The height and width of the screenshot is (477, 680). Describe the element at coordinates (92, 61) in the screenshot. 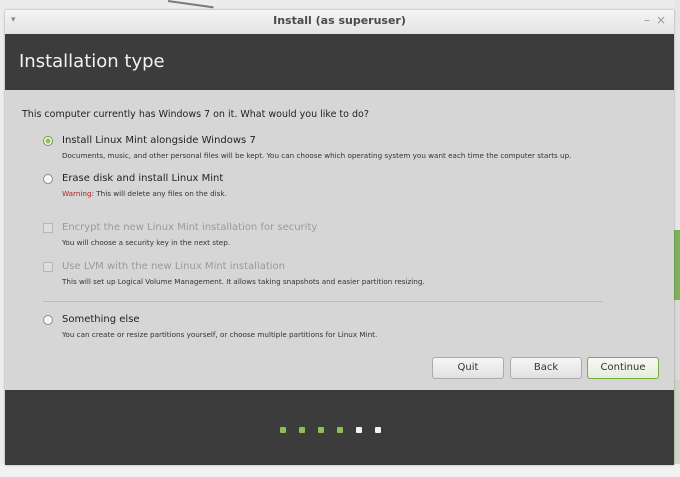

I see `page-title: Installation type` at that location.